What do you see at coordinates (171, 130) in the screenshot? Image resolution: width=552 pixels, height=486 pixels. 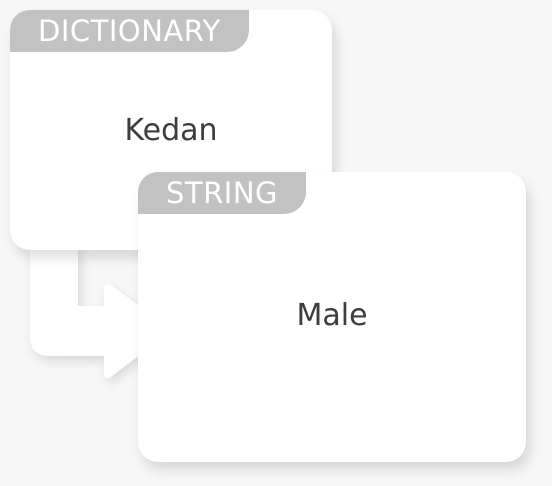 I see `dictionary-value: Kedan` at bounding box center [171, 130].